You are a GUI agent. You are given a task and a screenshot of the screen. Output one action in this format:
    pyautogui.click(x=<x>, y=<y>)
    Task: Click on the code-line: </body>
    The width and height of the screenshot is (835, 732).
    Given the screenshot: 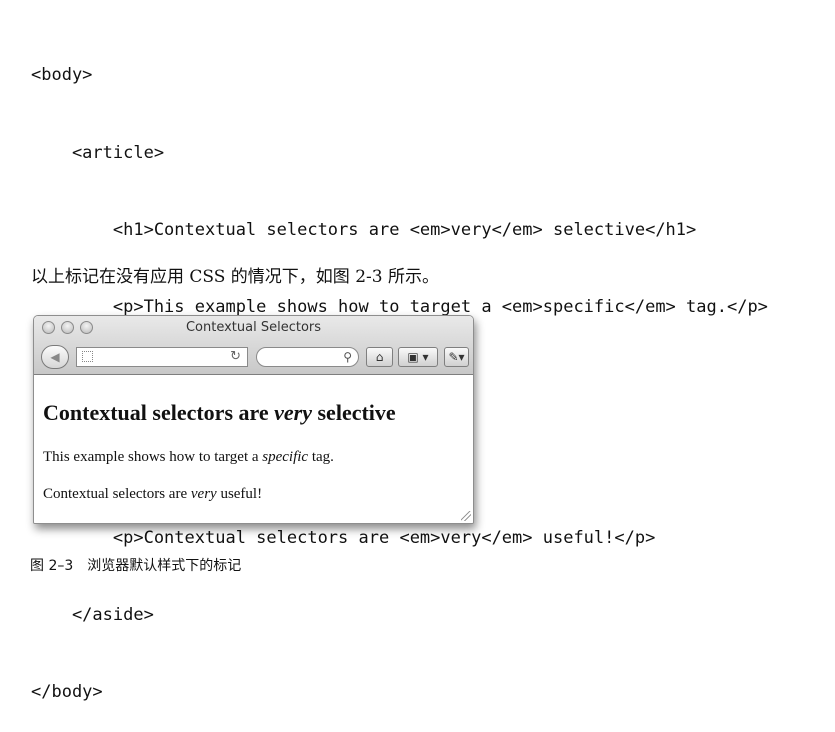 What is the action you would take?
    pyautogui.click(x=67, y=692)
    